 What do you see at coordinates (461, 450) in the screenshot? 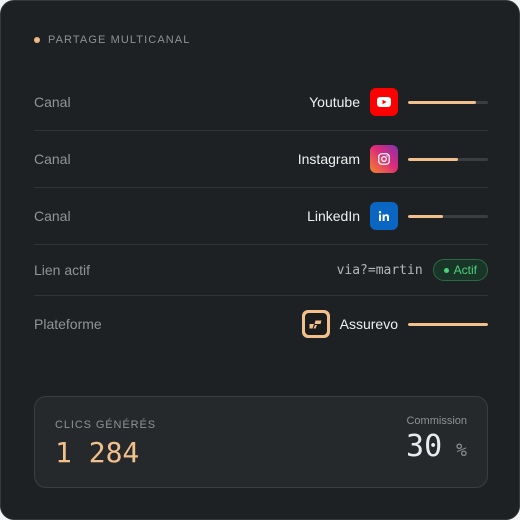
I see `commission-unit: %` at bounding box center [461, 450].